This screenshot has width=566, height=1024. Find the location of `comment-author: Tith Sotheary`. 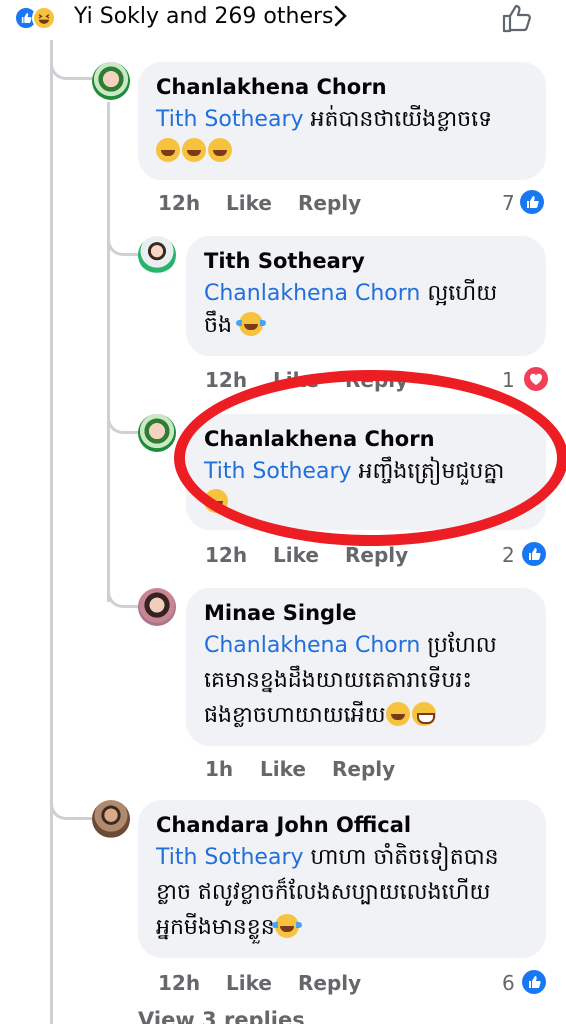

comment-author: Tith Sotheary is located at coordinates (366, 261).